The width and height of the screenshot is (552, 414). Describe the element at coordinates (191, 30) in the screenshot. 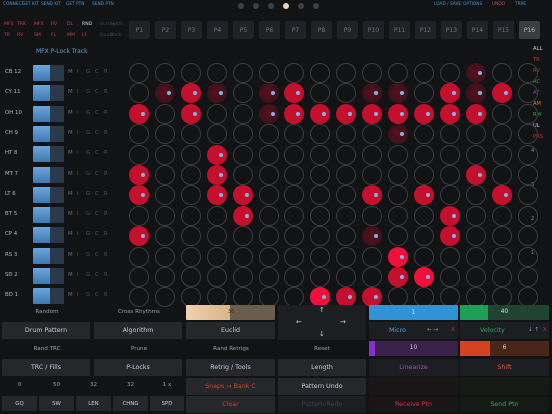

I see `pattern-tab: P3` at that location.